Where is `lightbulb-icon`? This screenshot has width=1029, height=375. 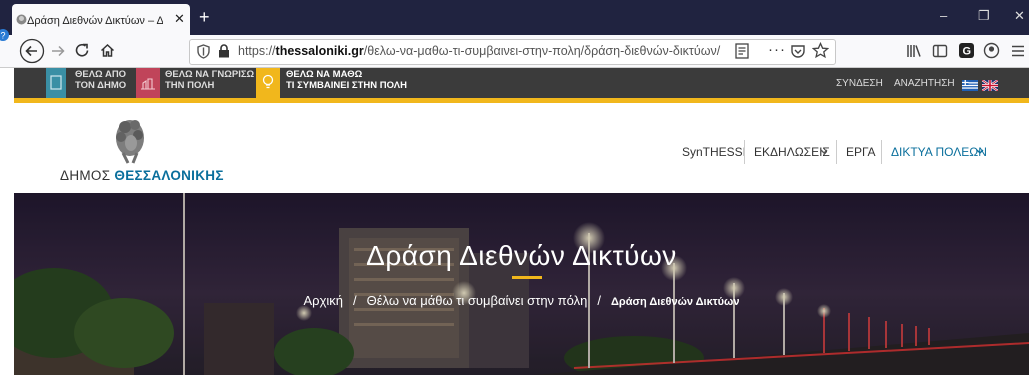 lightbulb-icon is located at coordinates (268, 81).